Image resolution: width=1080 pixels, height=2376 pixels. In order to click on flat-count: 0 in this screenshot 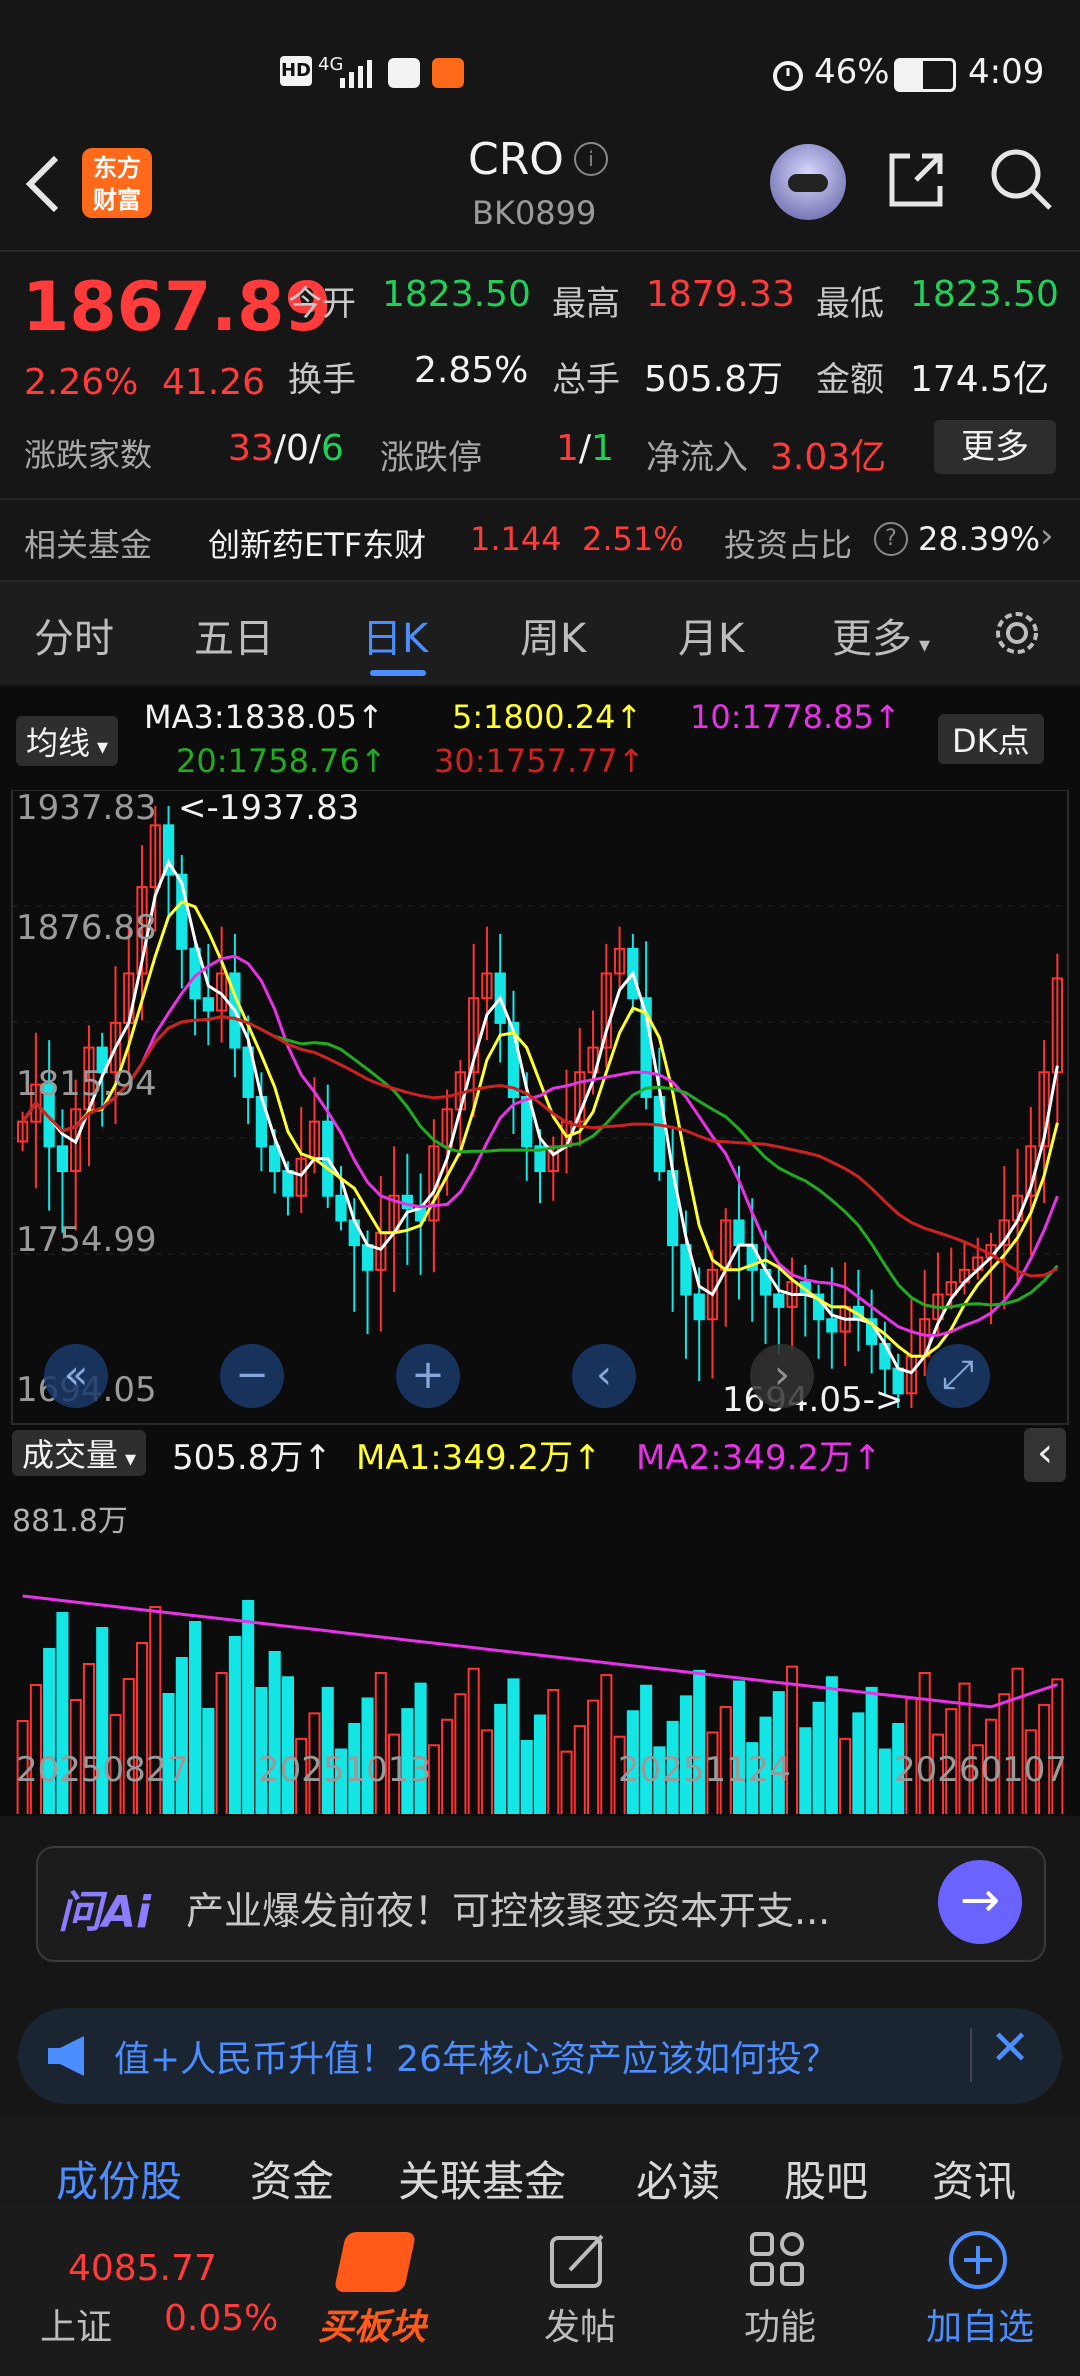, I will do `click(297, 448)`.